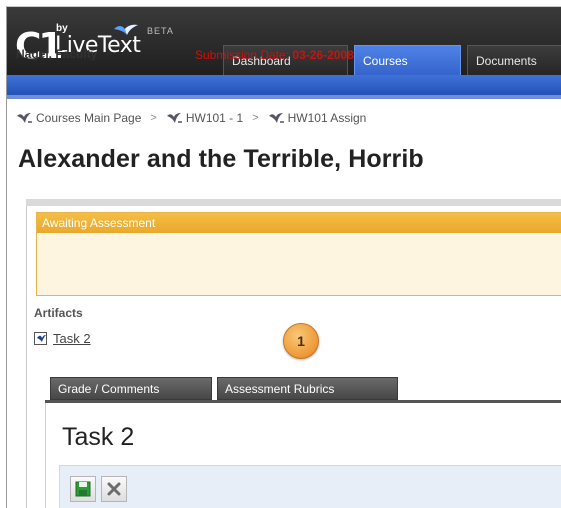  What do you see at coordinates (301, 341) in the screenshot?
I see `callout-badge: 1` at bounding box center [301, 341].